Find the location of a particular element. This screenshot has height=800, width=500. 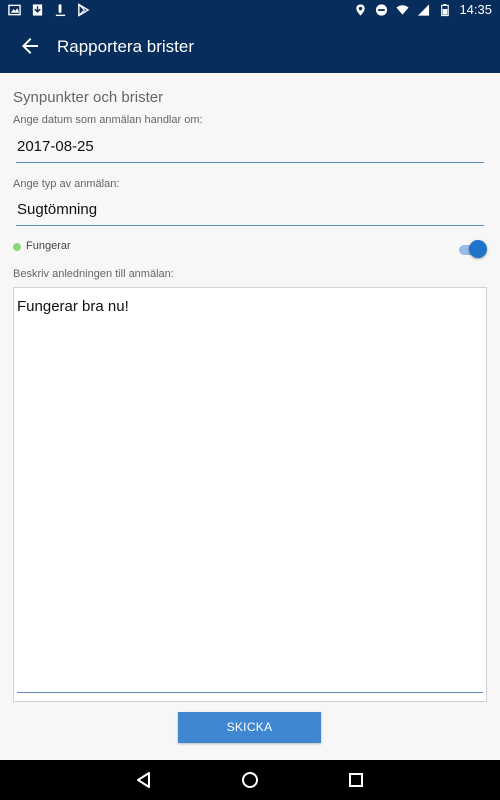

battery-icon is located at coordinates (445, 9).